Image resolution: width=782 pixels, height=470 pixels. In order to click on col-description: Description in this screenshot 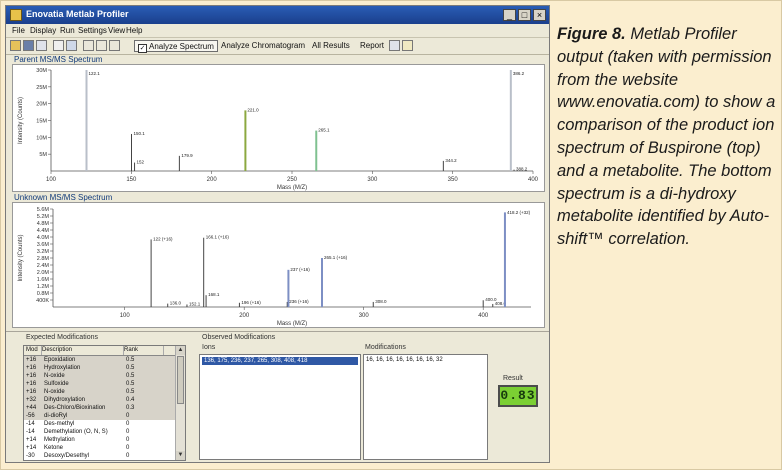, I will do `click(83, 350)`.